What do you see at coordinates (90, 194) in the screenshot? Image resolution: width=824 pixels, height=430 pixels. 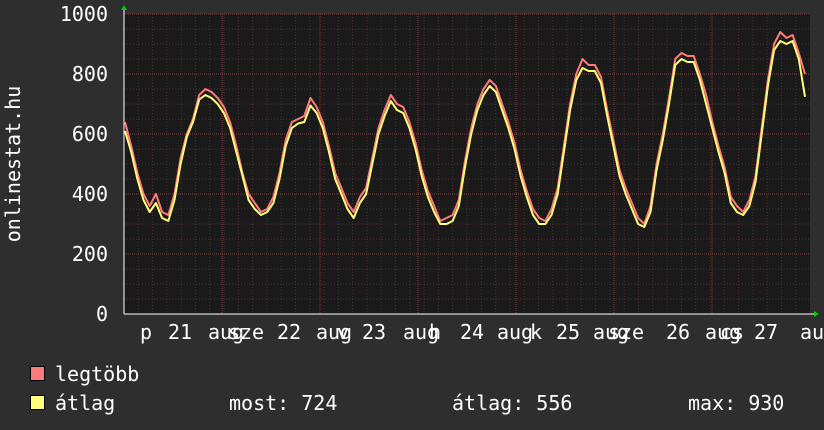 I see `y-tick-label: 400` at bounding box center [90, 194].